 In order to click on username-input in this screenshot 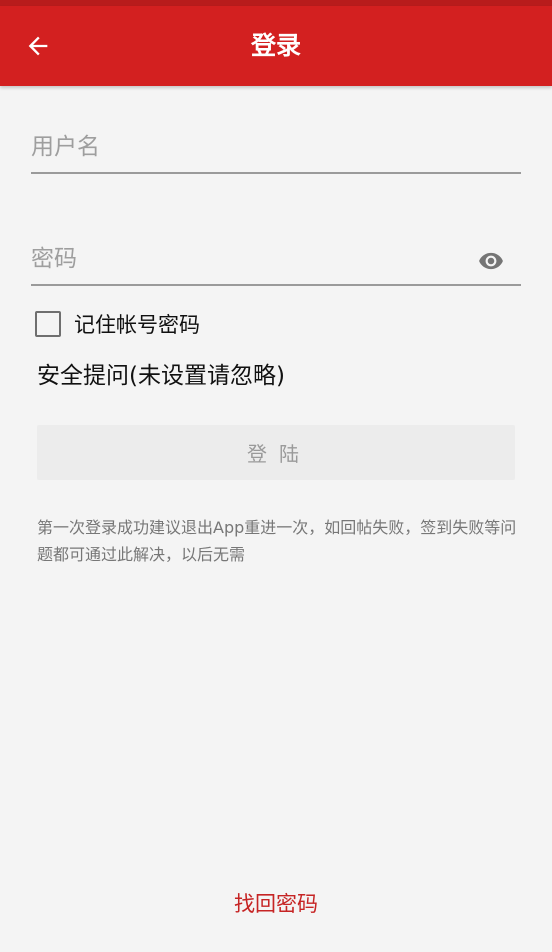, I will do `click(276, 147)`.